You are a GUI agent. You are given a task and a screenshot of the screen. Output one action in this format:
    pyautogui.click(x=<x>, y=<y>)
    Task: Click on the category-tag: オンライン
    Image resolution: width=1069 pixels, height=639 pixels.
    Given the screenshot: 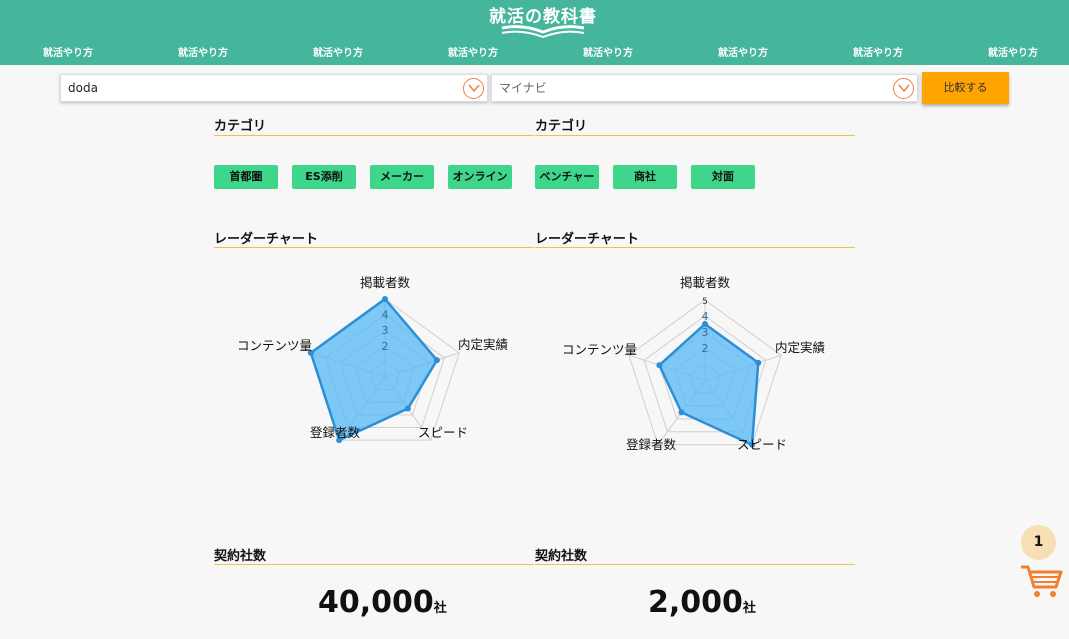 What is the action you would take?
    pyautogui.click(x=480, y=177)
    